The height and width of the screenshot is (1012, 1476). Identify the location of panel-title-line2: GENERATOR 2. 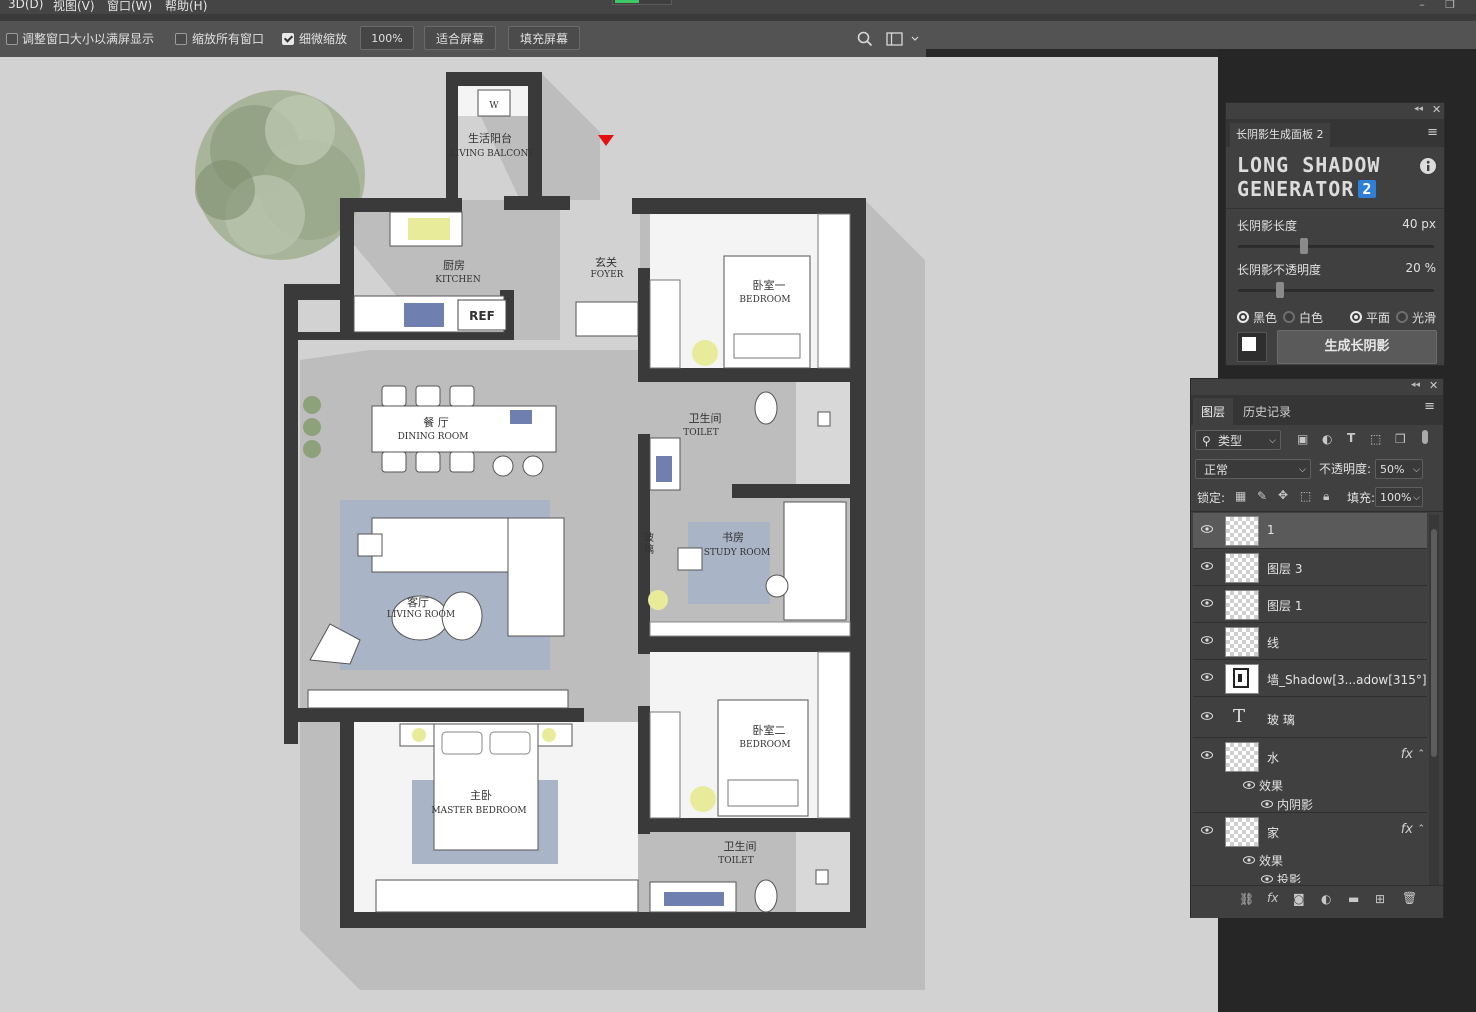
(1307, 189).